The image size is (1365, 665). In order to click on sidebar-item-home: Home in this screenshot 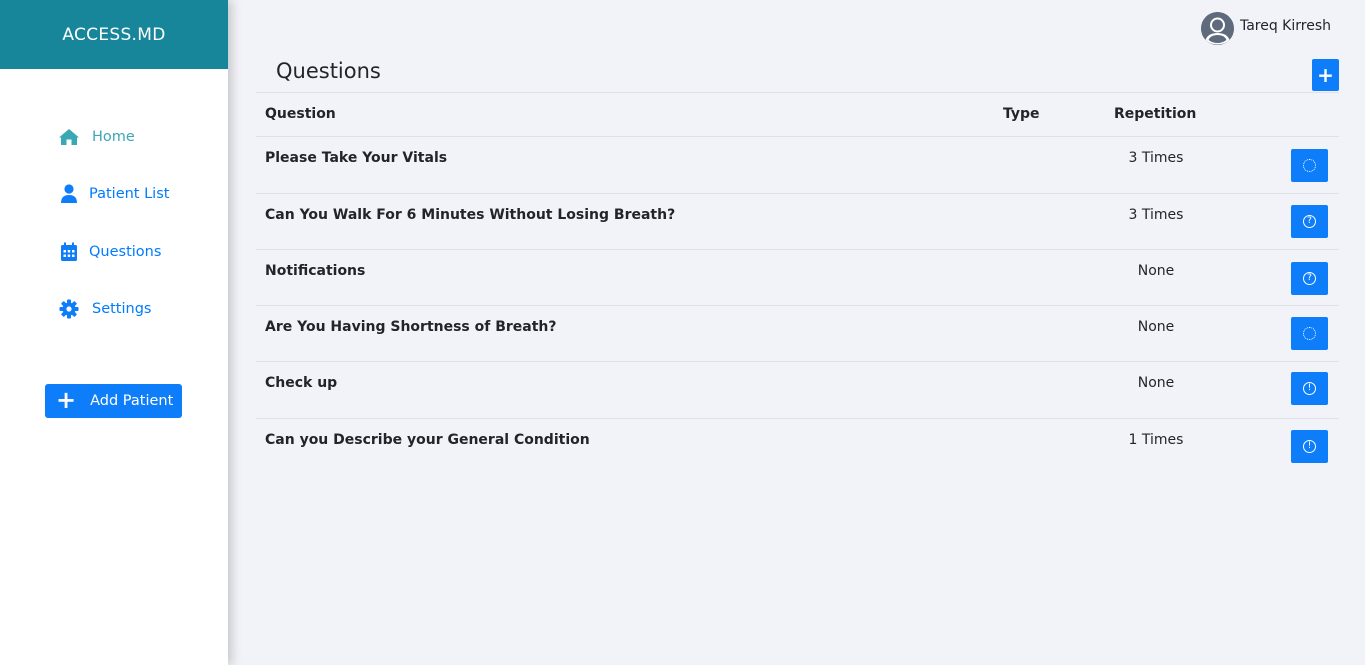, I will do `click(96, 137)`.